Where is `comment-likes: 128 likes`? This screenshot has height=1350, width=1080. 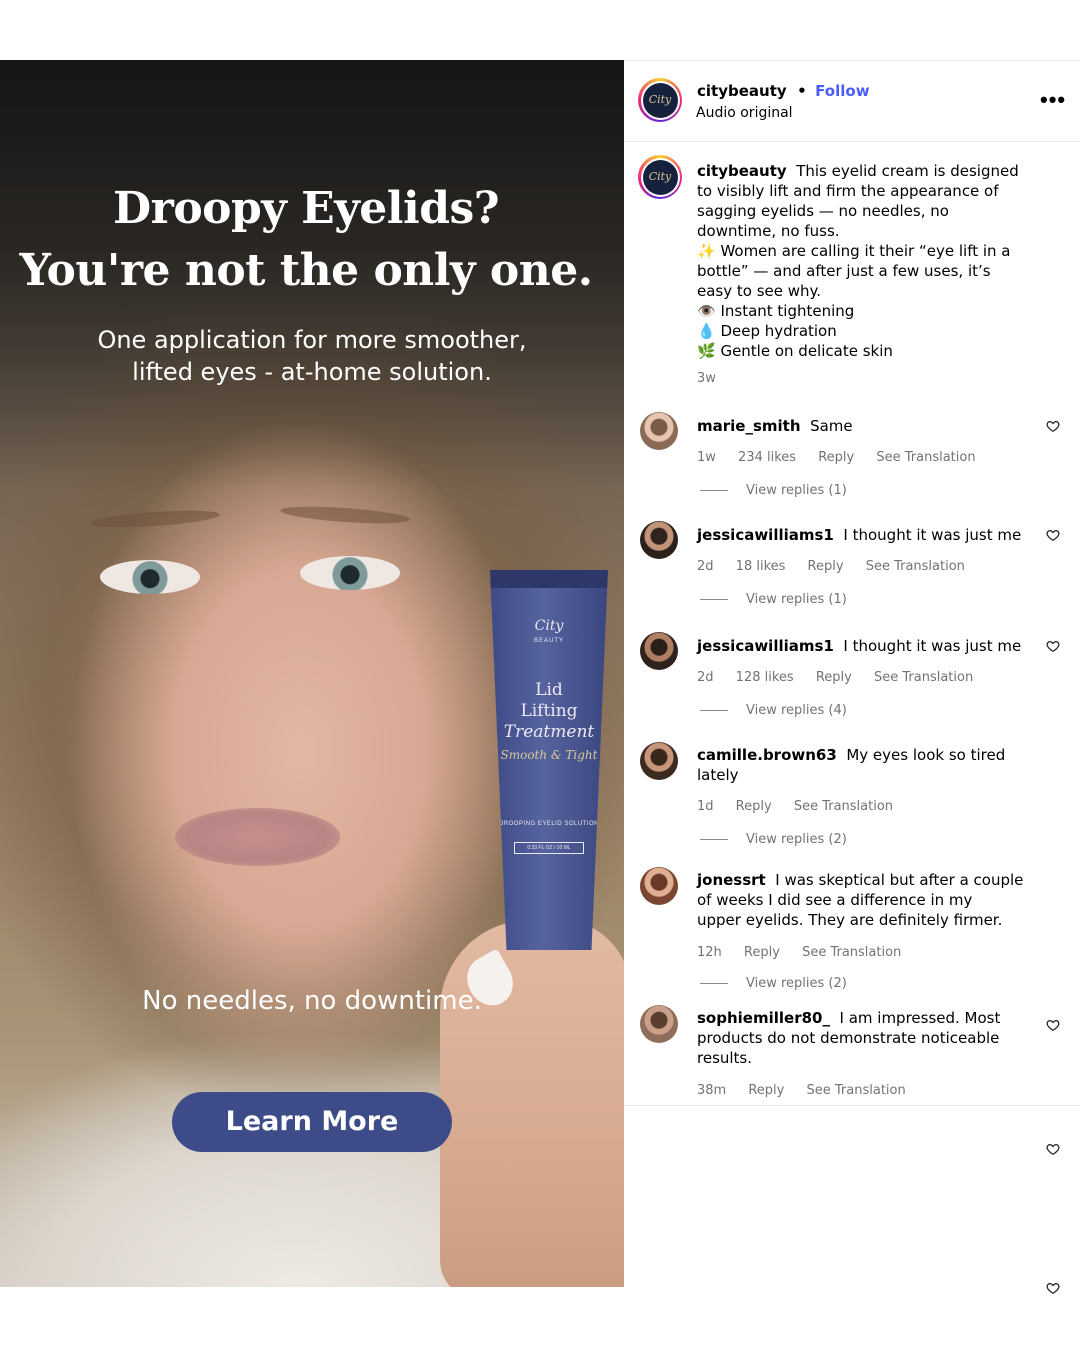
comment-likes: 128 likes is located at coordinates (765, 677).